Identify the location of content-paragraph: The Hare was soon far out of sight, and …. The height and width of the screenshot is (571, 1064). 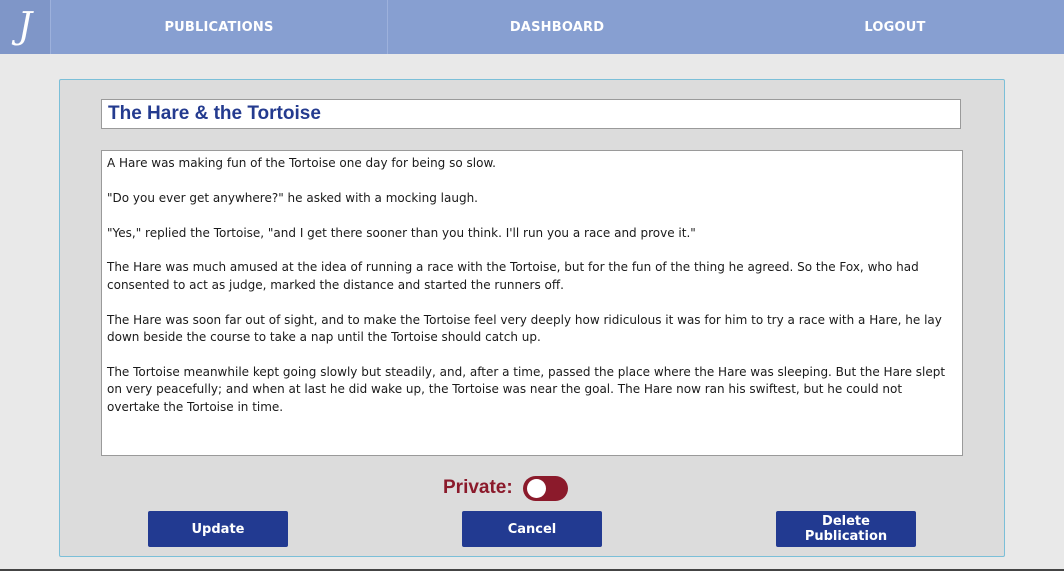
(524, 328).